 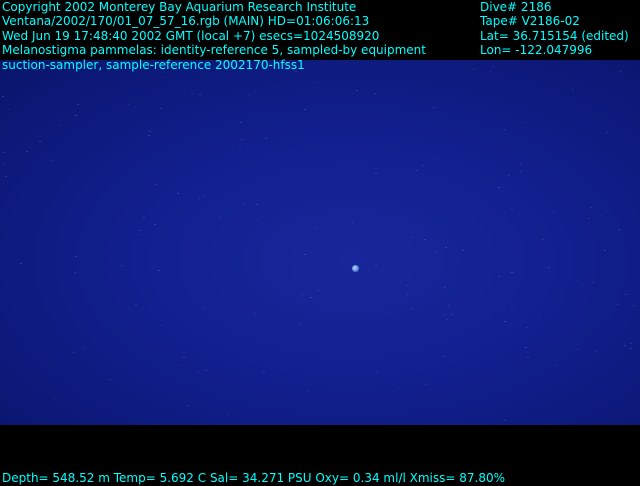 What do you see at coordinates (554, 36) in the screenshot?
I see `latitude-text: Lat= 36.715154 (edited)` at bounding box center [554, 36].